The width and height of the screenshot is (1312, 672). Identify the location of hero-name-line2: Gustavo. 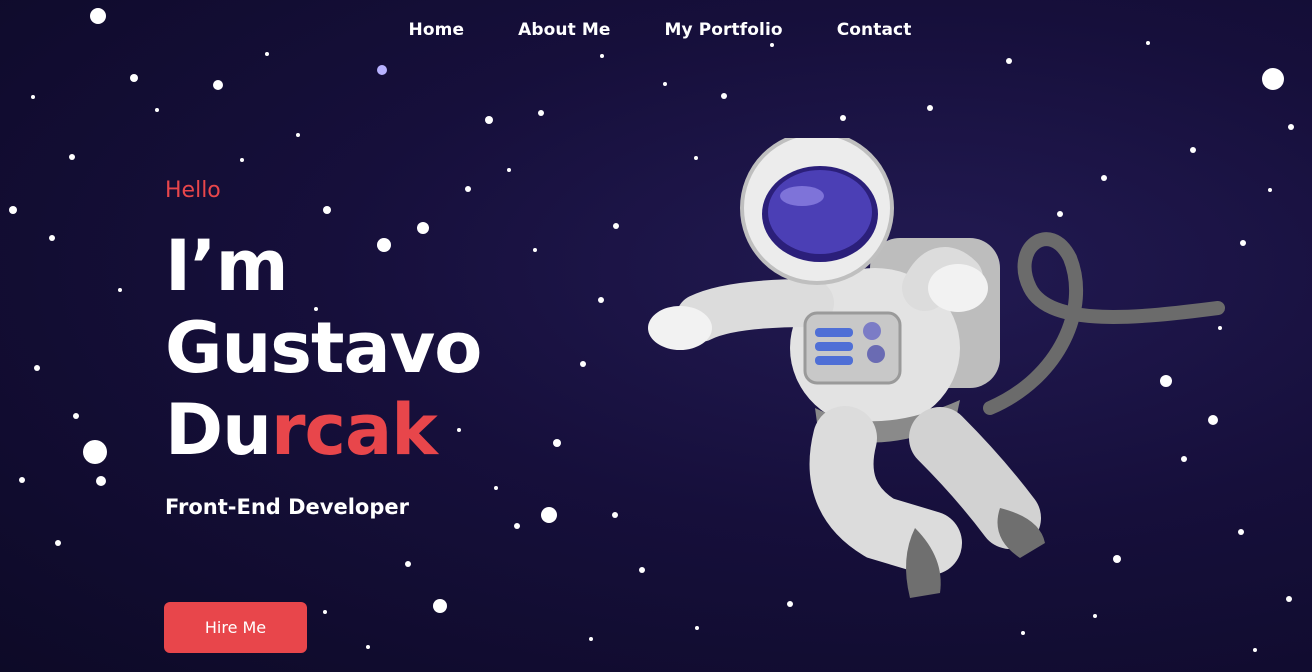
(323, 348).